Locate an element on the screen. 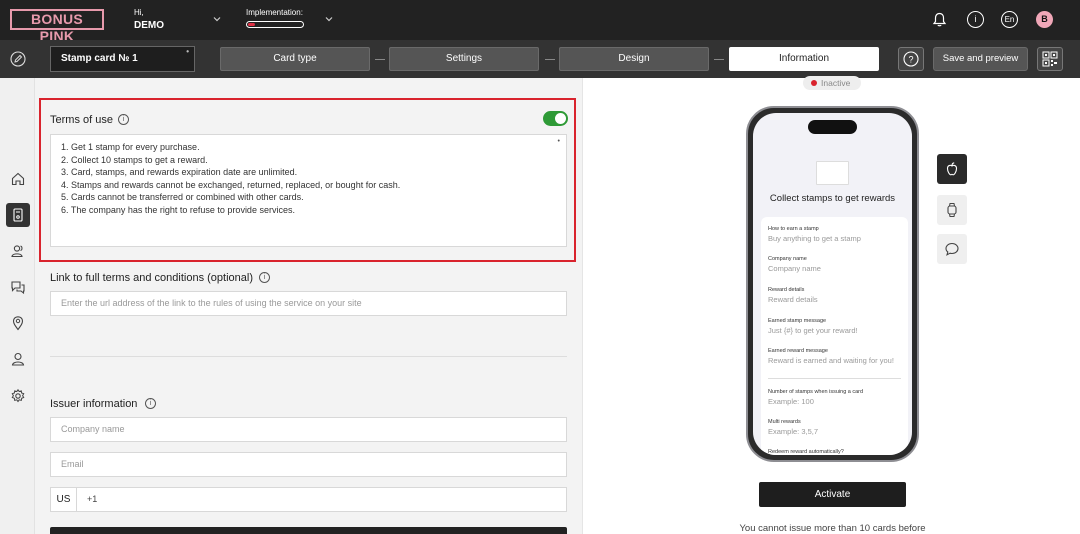 The width and height of the screenshot is (1080, 534). terms-line: 2. Collect 10 stamps to get a reward. is located at coordinates (134, 159).